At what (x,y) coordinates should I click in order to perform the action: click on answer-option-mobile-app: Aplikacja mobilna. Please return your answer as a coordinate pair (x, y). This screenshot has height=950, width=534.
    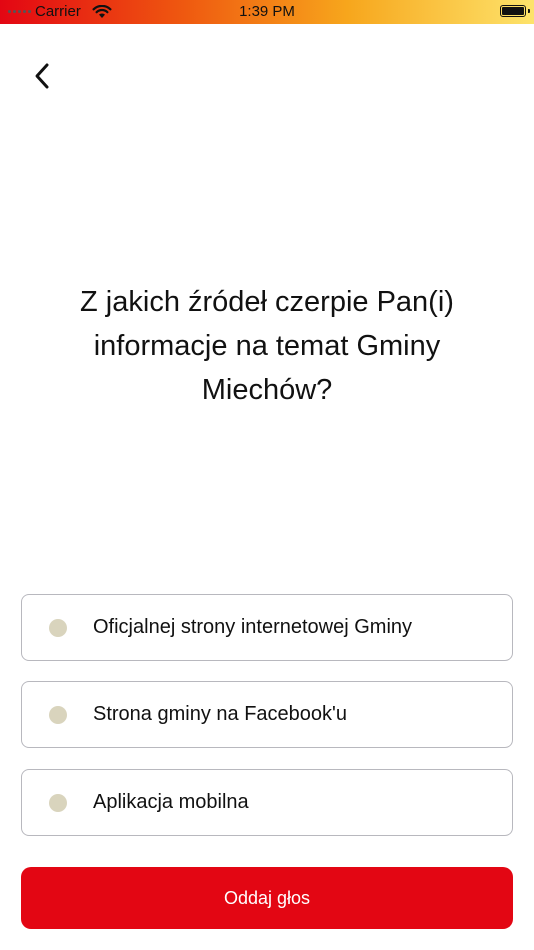
    Looking at the image, I should click on (267, 802).